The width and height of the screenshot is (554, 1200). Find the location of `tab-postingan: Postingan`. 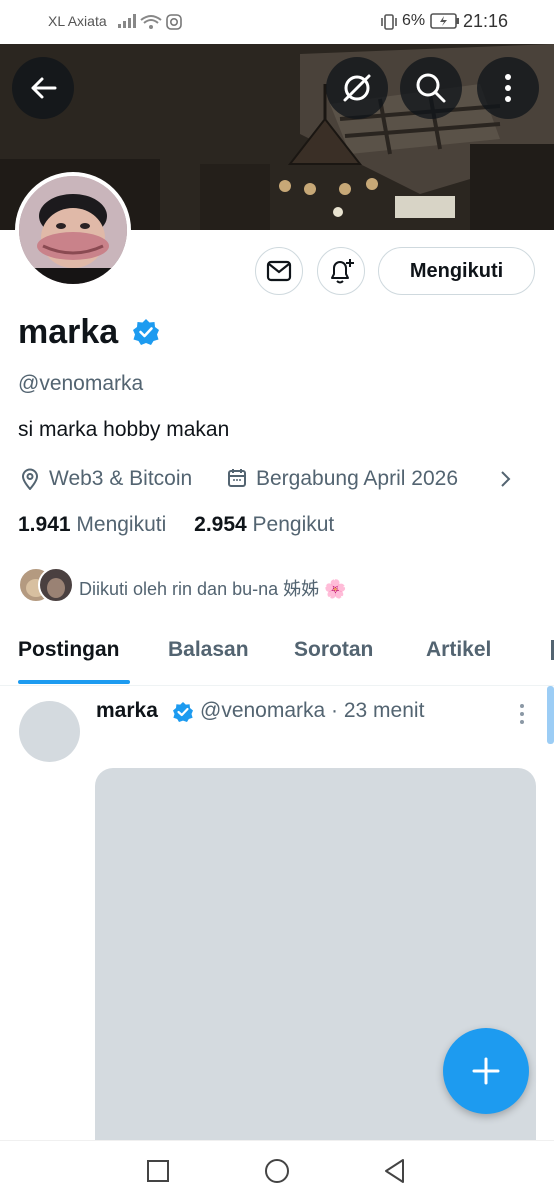

tab-postingan: Postingan is located at coordinates (69, 650).